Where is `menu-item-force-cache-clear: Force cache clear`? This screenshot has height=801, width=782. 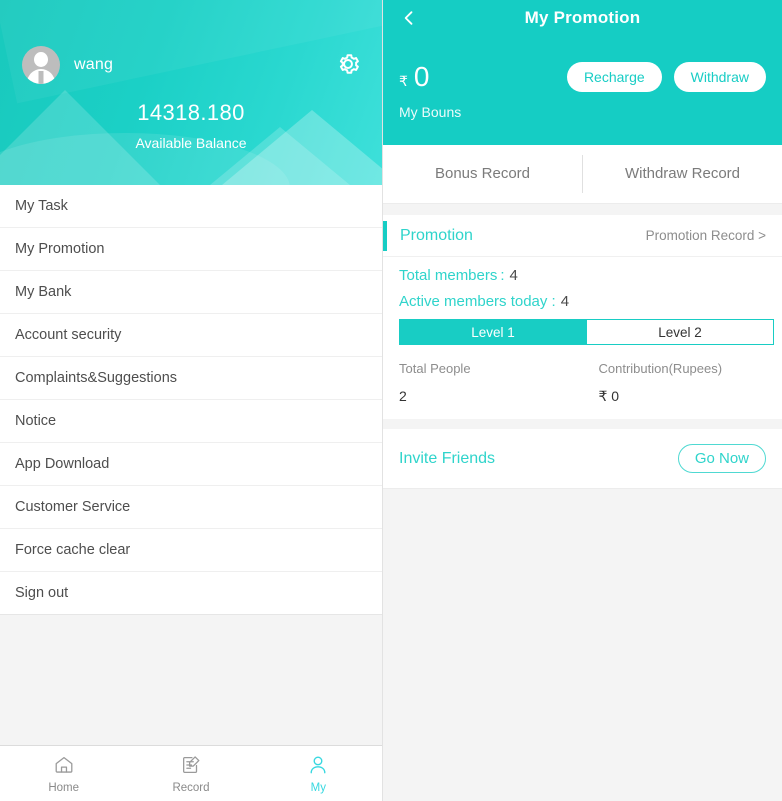 menu-item-force-cache-clear: Force cache clear is located at coordinates (191, 550).